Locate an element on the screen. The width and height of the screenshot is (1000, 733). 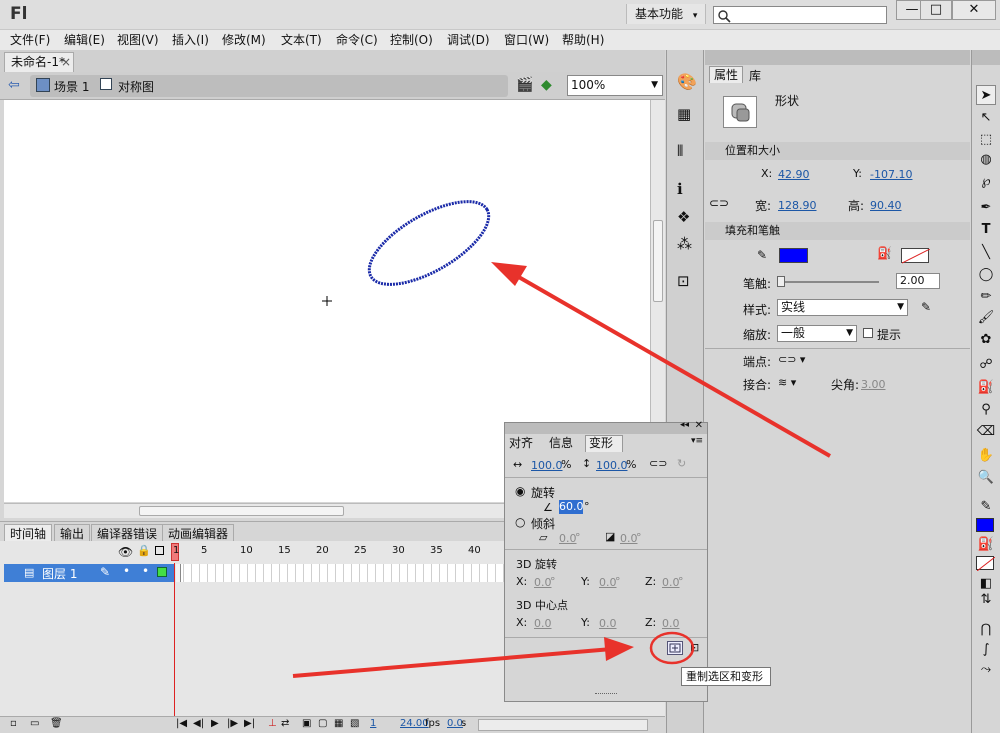
annotation-arrow-to-button is located at coordinates (463, 657).